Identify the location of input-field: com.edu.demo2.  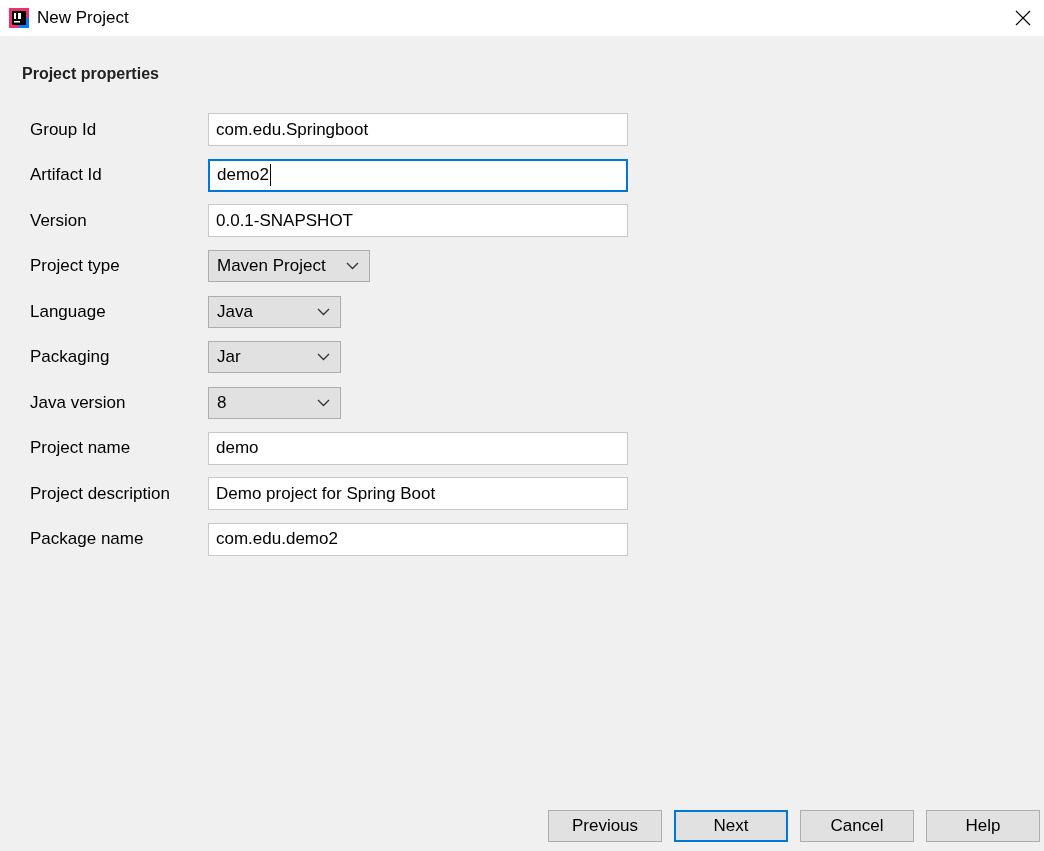
(418, 539).